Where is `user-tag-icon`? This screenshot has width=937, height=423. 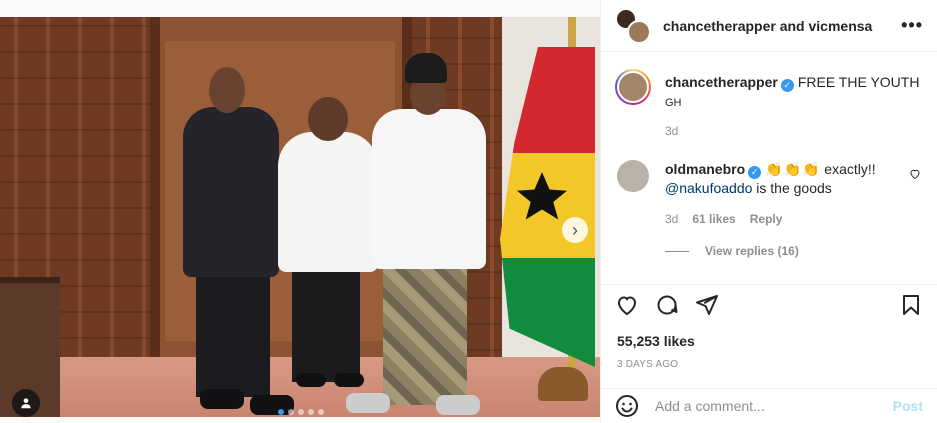 user-tag-icon is located at coordinates (26, 403).